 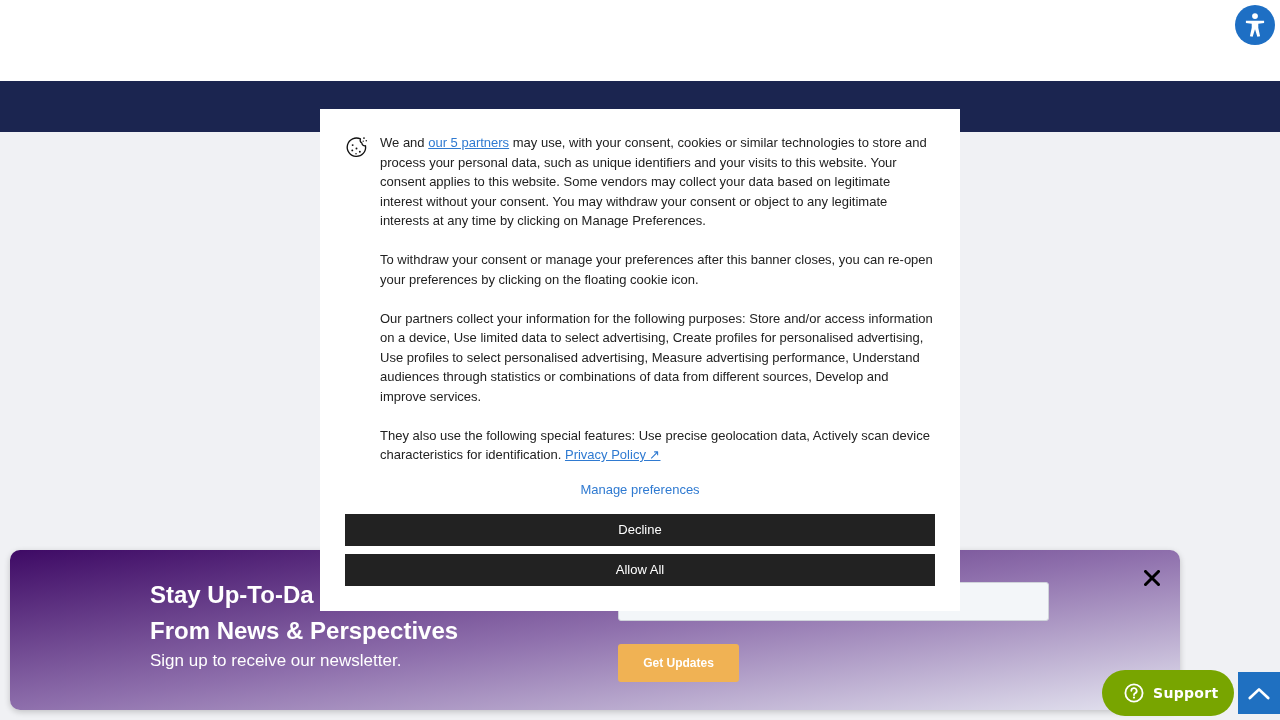 I want to click on consent-paragraph: We and our 5 partners may use, with your consent, cookies or similar technologies to store and process your personal data, such as unique identifiers and your visits to this website. Your consent applies to this website. Some vendors may collect your data based on legitimate interest without your consent. You may withdraw your consent or object to any legitimate interests at any time by clicking on Manage Preferences., so click(x=654, y=182).